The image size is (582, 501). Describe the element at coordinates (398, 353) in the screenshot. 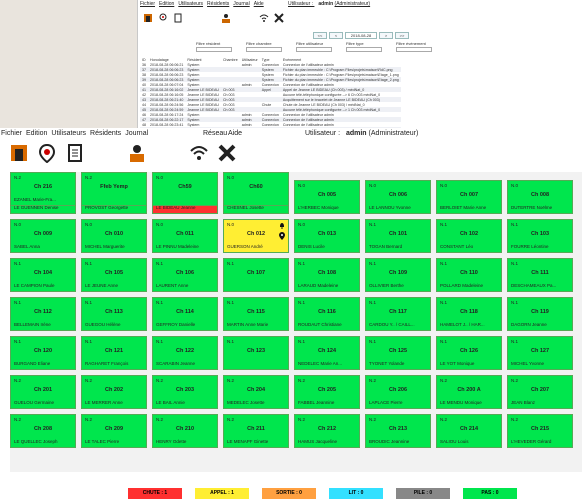

I see `room-tile: N.1 Ch 125 TYONET Yolande` at that location.